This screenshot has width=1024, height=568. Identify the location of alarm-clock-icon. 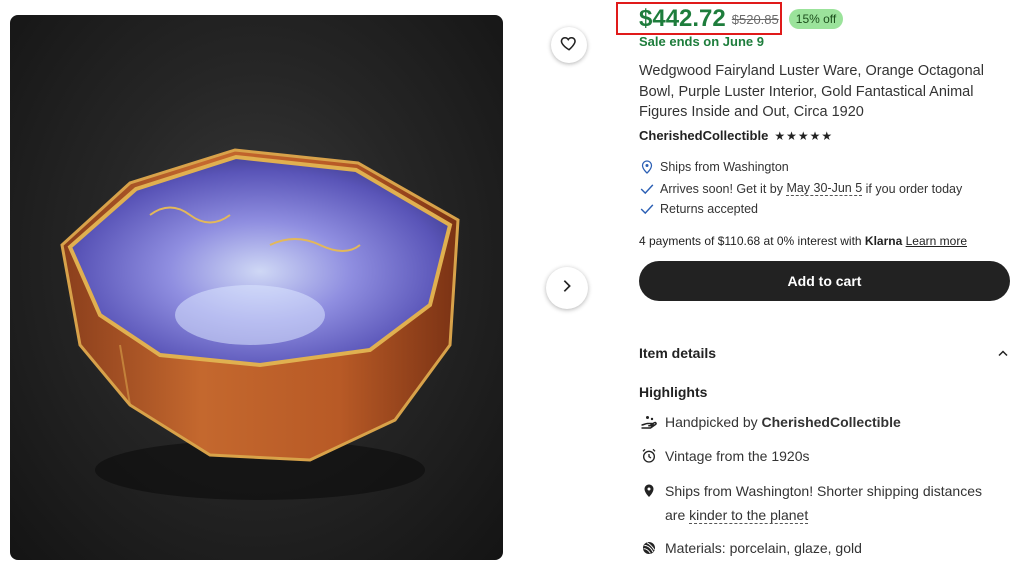
(649, 454).